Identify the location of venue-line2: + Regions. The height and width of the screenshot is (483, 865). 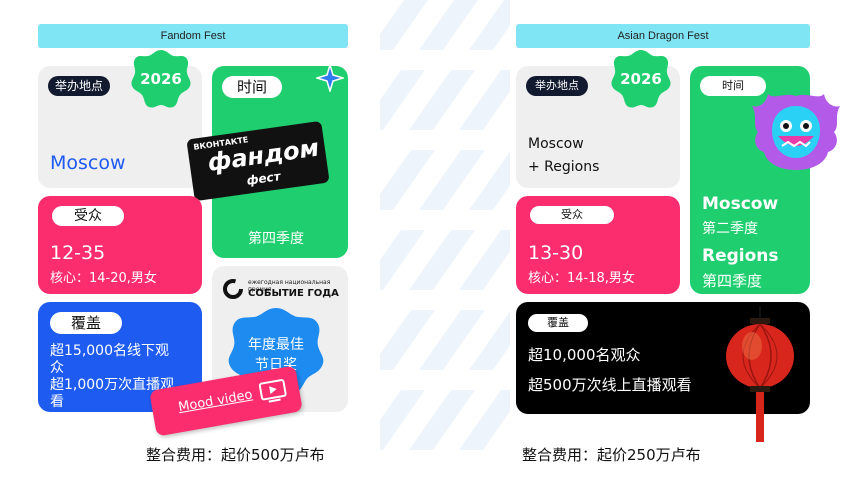
(564, 167).